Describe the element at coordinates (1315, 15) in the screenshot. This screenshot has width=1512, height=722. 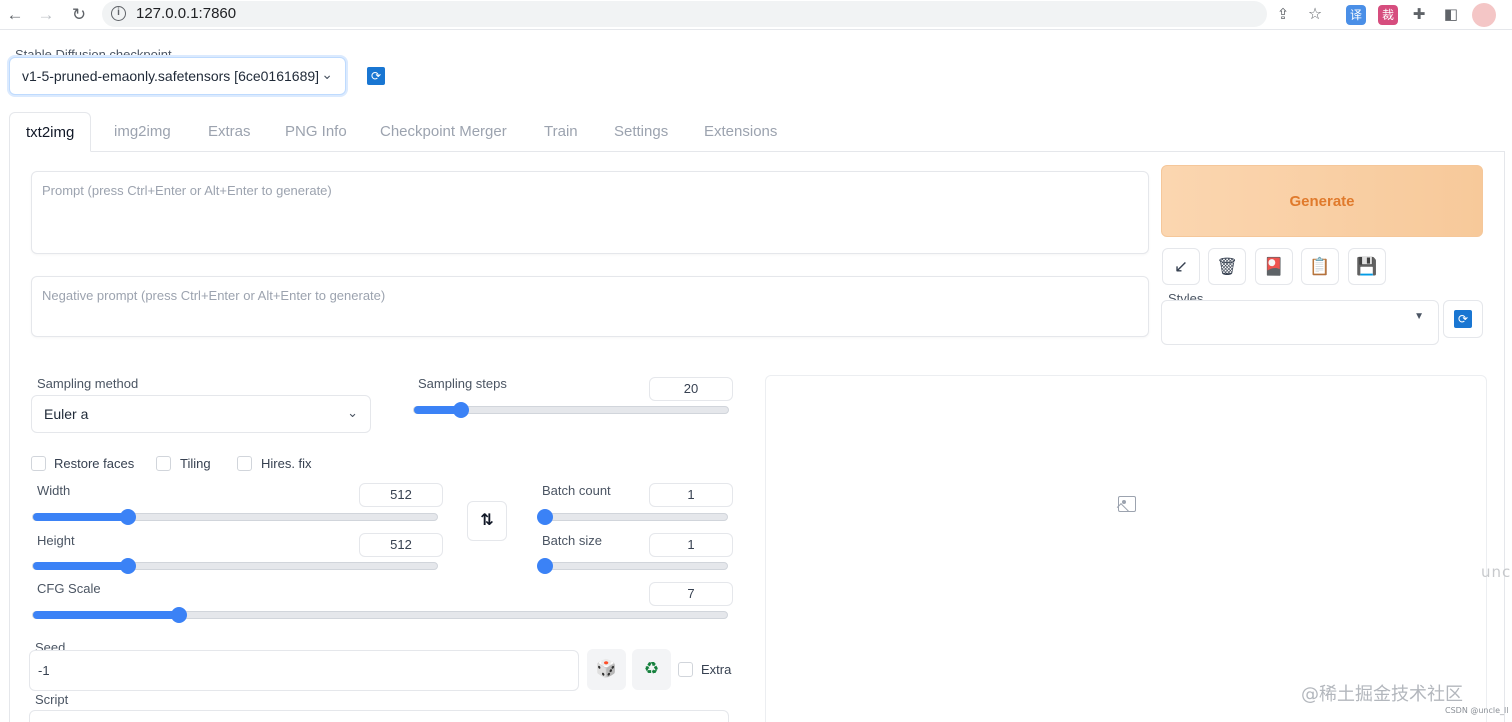
I see `bookmark-star-icon: ☆` at that location.